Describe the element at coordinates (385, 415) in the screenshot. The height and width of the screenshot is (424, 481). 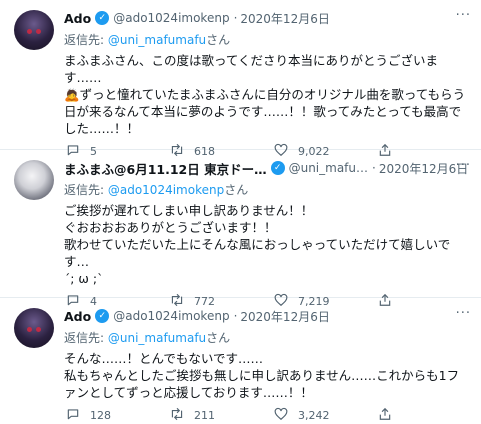
I see `share-icon` at that location.